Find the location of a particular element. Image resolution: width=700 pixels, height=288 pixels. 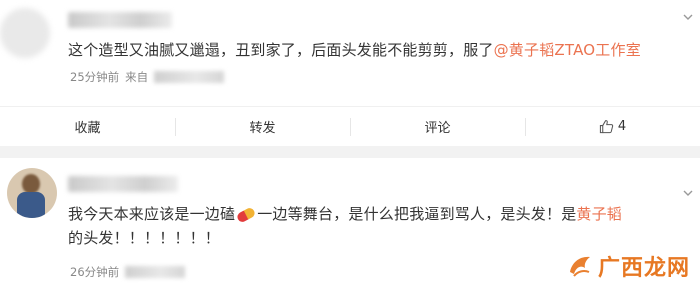

highlight-name: 黄子韬 is located at coordinates (599, 214).